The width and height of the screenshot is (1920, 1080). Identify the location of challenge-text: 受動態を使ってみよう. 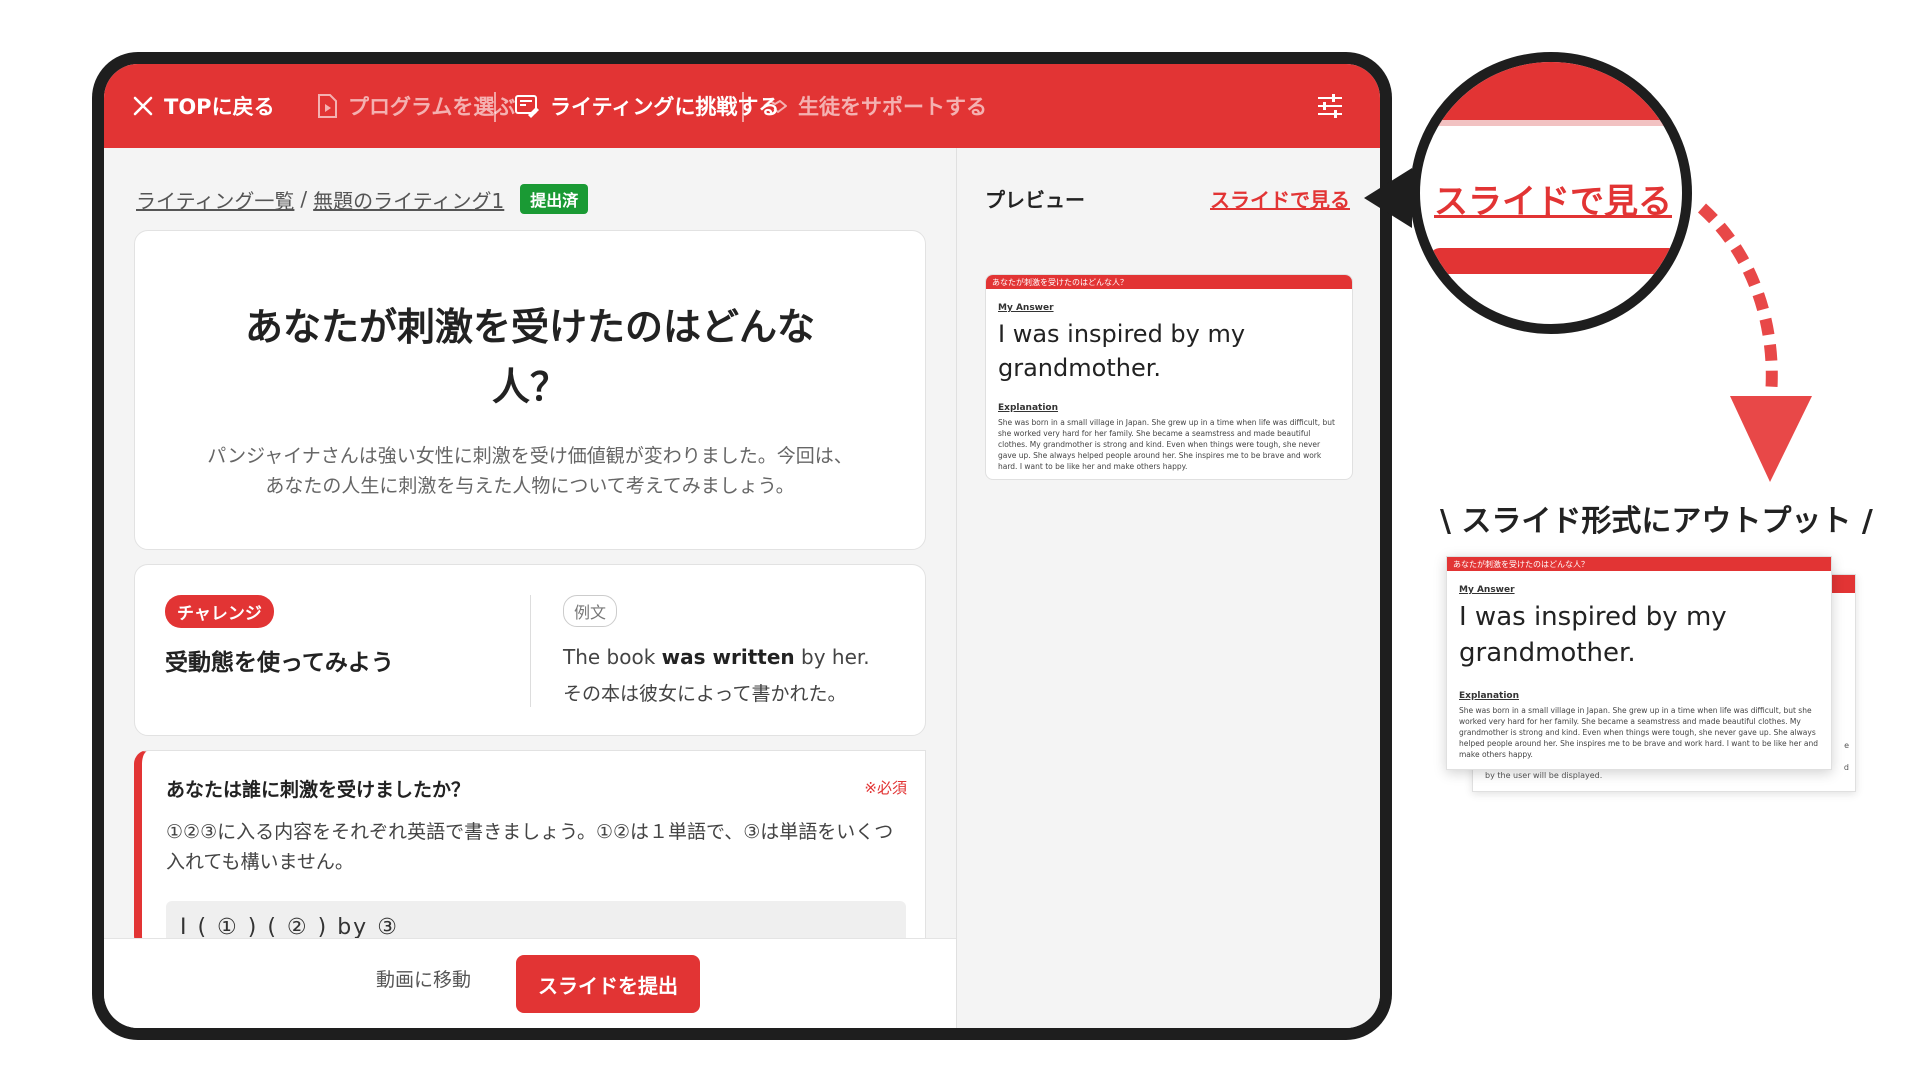
(279, 663).